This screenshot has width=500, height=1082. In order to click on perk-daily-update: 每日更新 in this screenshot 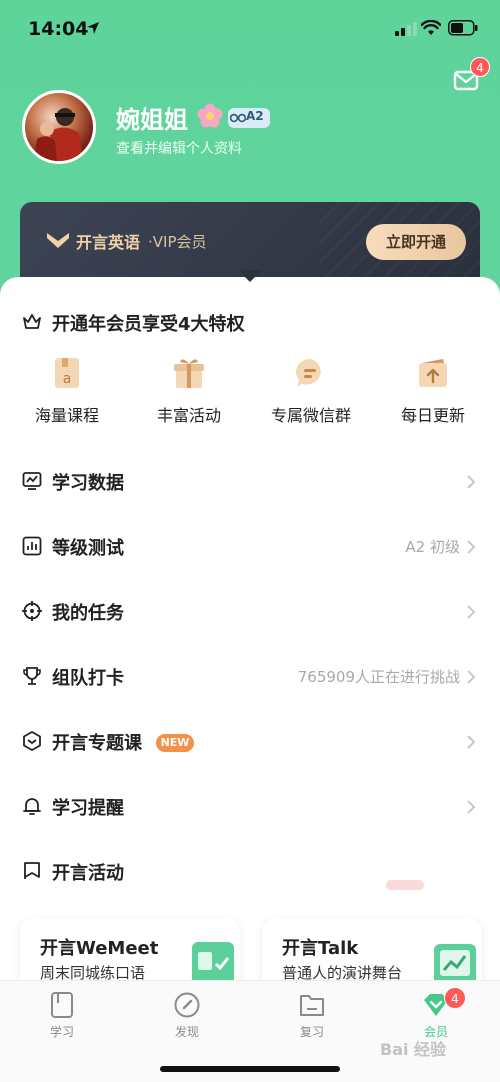, I will do `click(433, 391)`.